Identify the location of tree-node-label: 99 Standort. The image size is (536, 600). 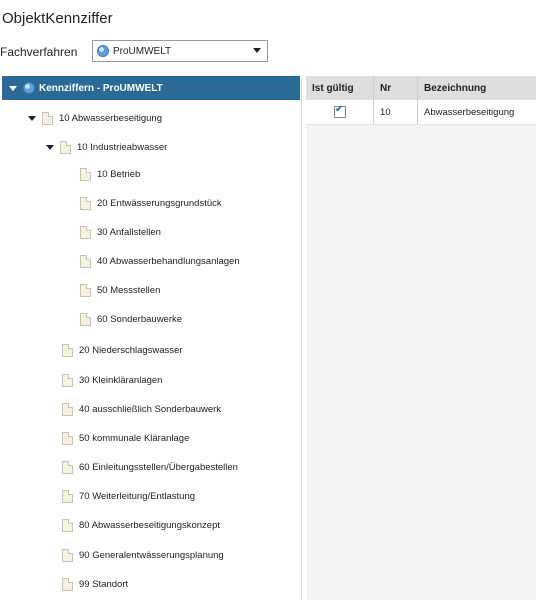
(104, 584).